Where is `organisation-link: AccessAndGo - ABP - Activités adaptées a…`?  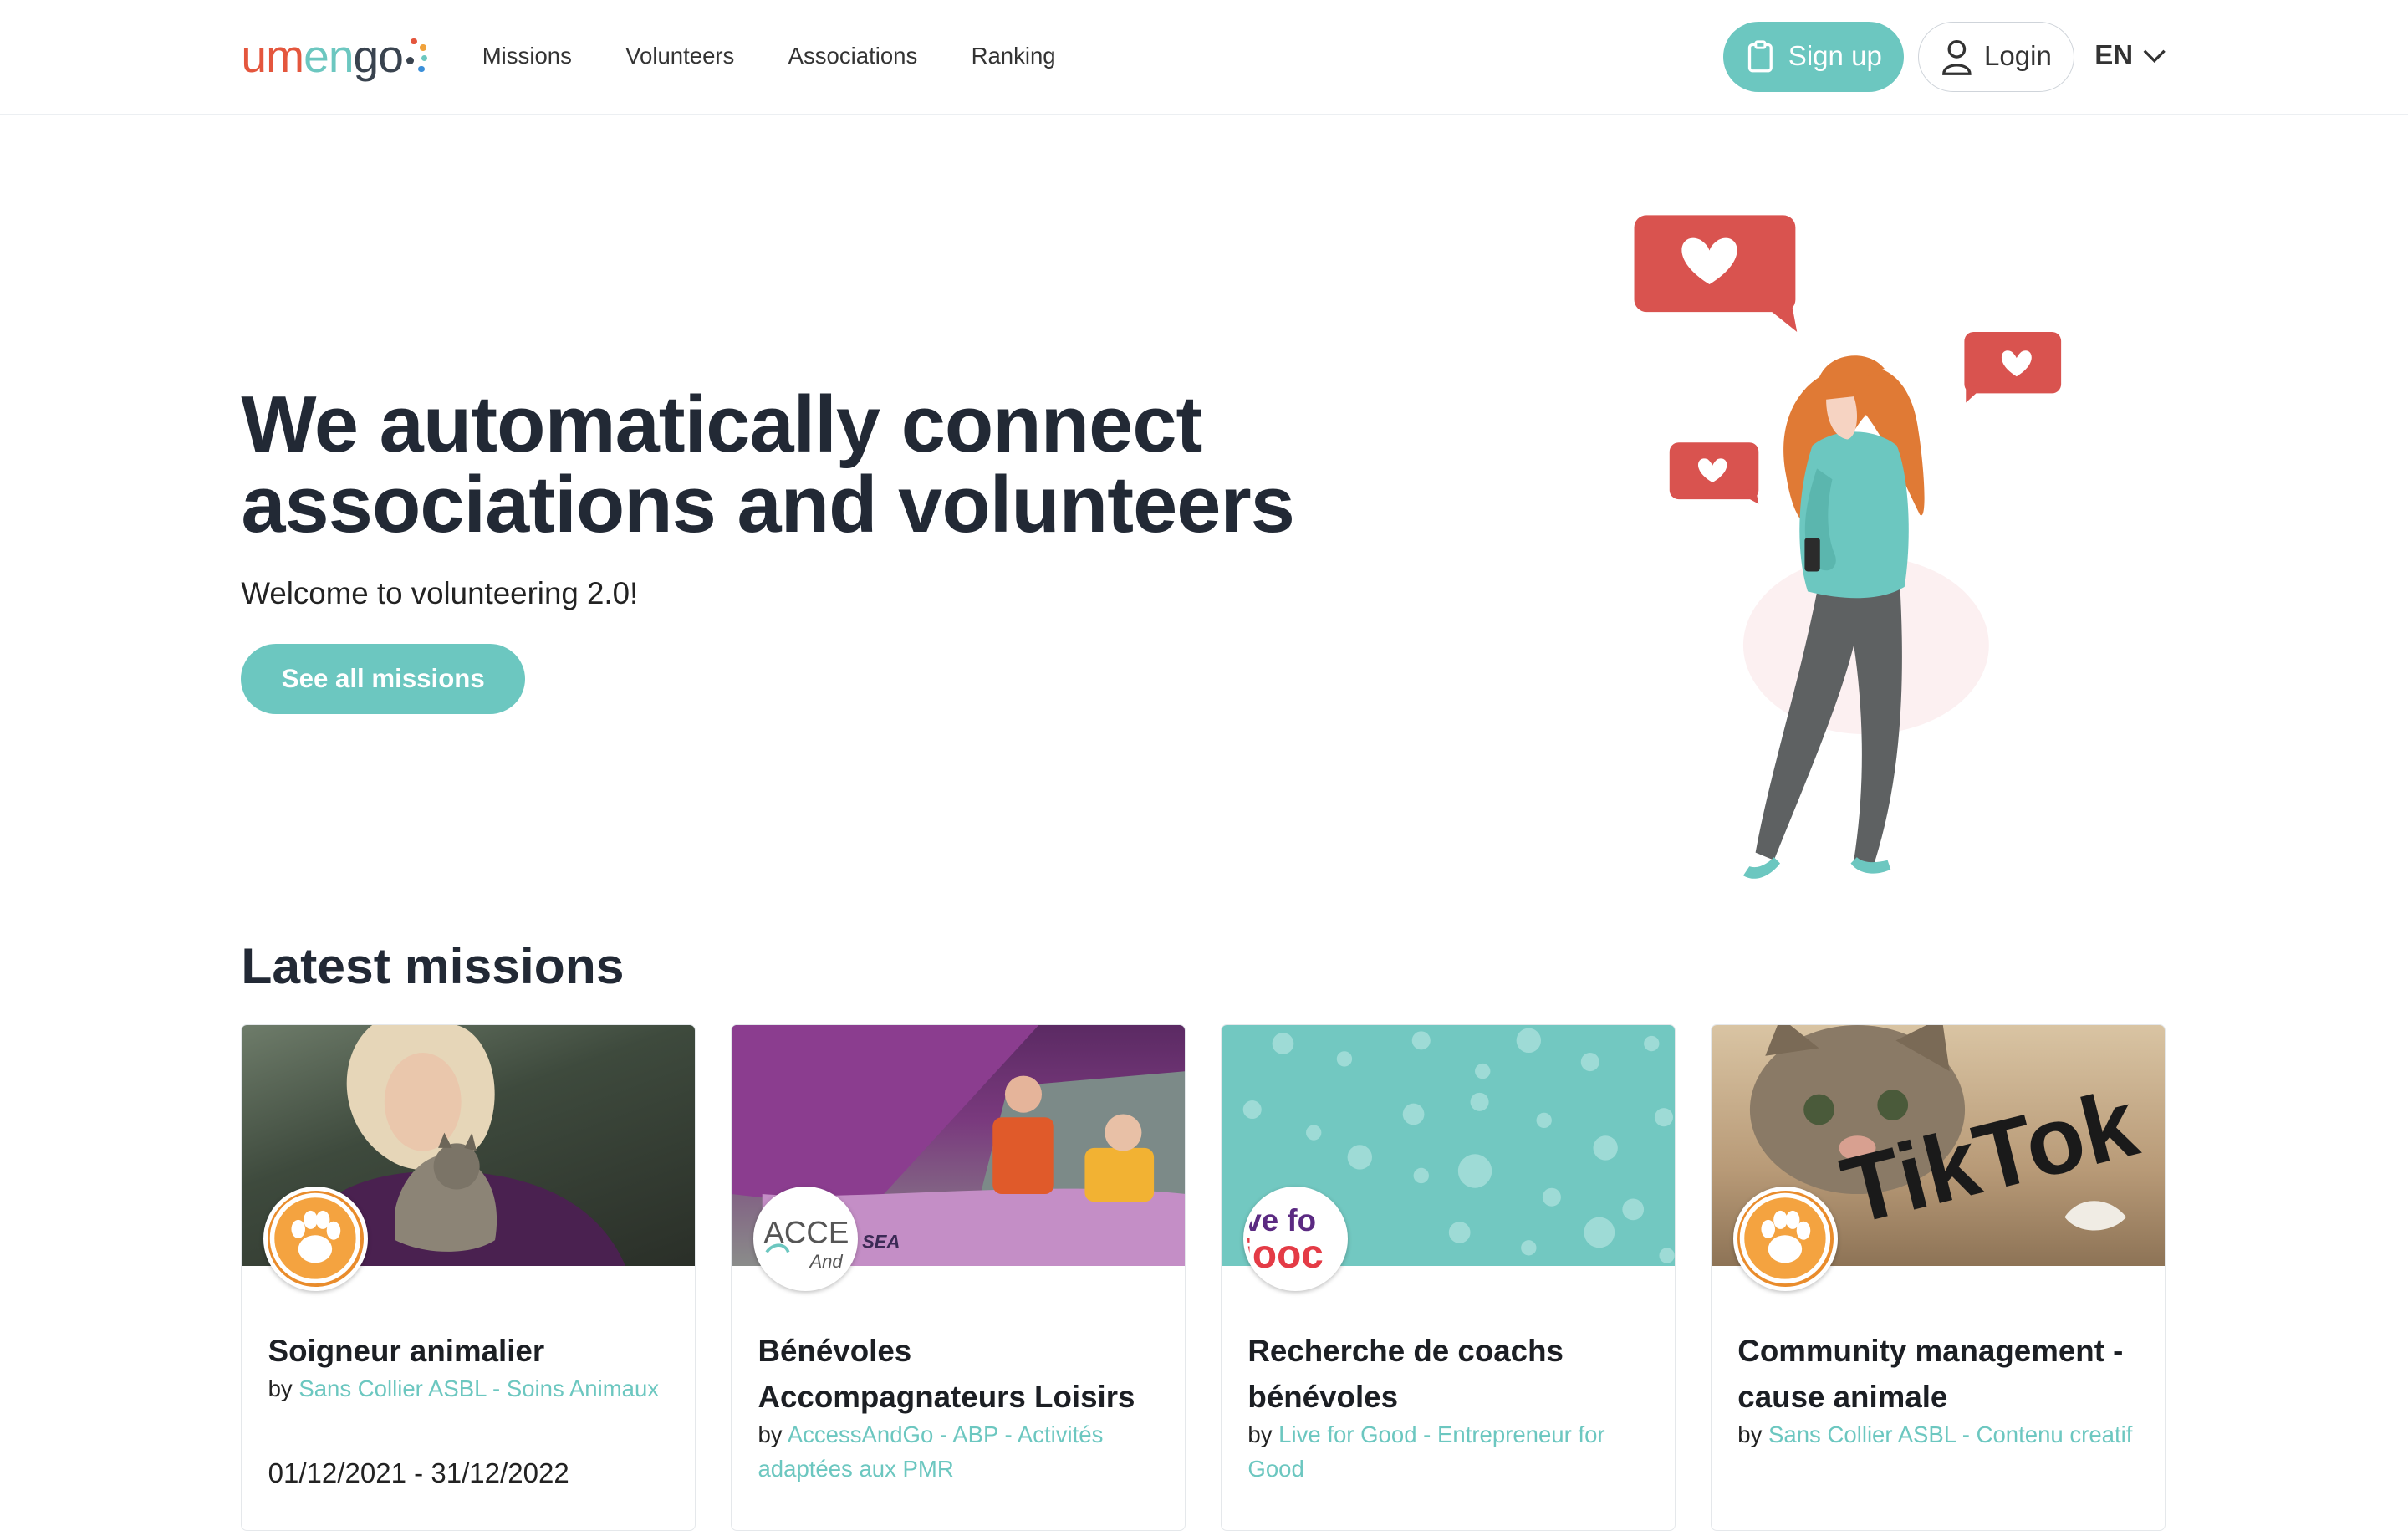
organisation-link: AccessAndGo - ABP - Activités adaptées a… is located at coordinates (930, 1451).